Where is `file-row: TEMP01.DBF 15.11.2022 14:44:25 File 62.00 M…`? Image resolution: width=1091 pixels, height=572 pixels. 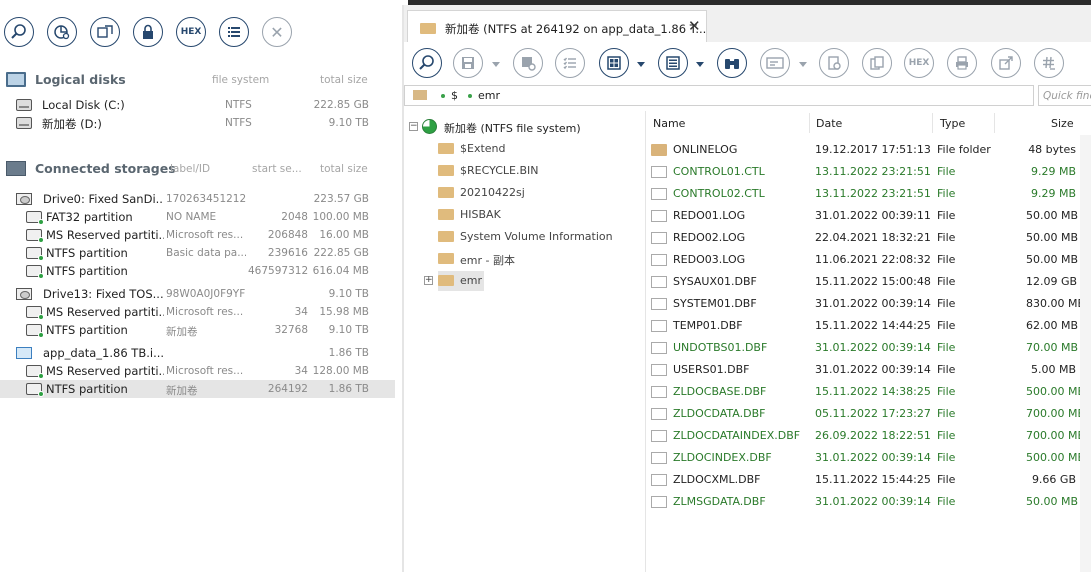 file-row: TEMP01.DBF 15.11.2022 14:44:25 File 62.00 M… is located at coordinates (868, 326).